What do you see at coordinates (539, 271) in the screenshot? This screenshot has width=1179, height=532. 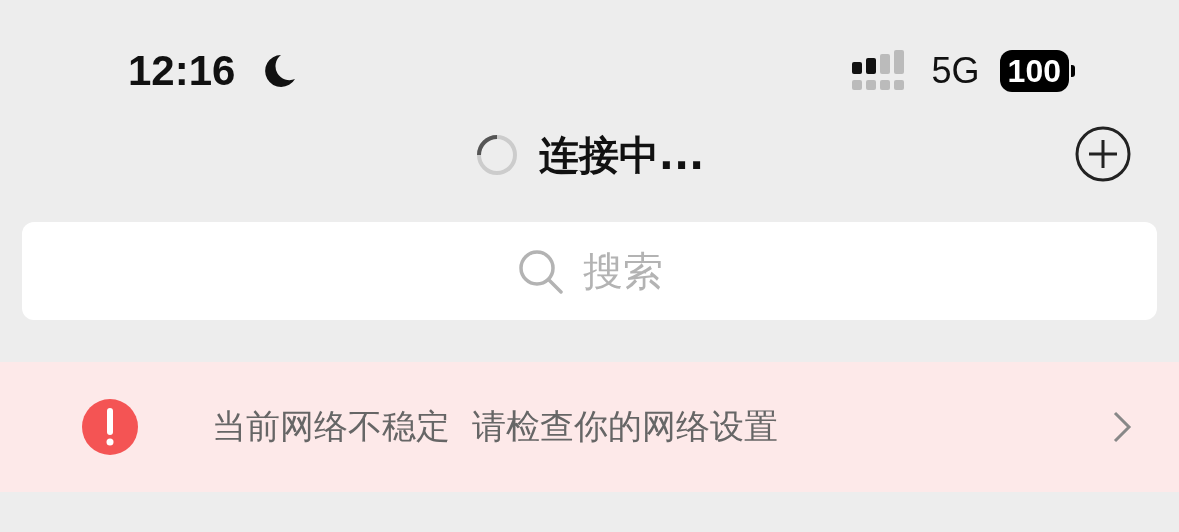 I see `search-icon` at bounding box center [539, 271].